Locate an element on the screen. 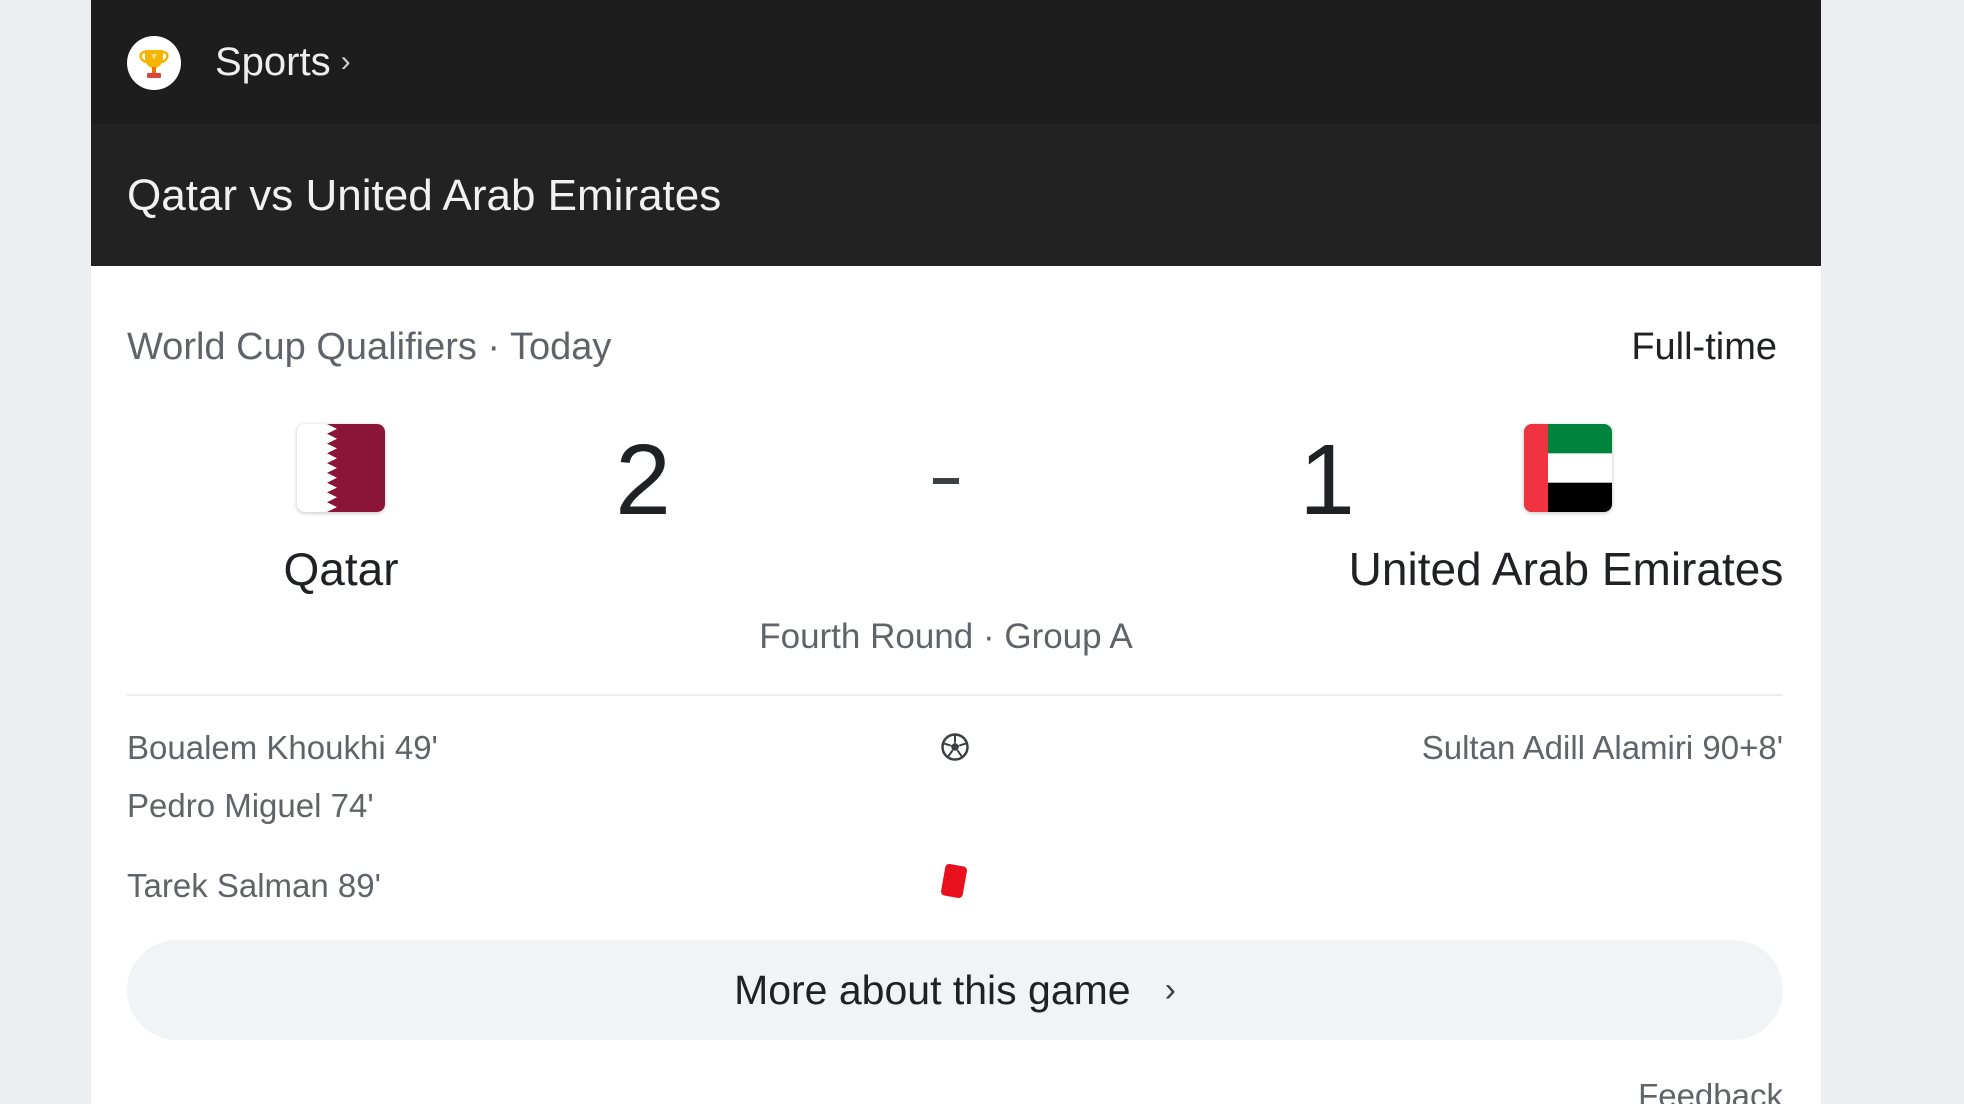 The width and height of the screenshot is (1964, 1104). home-score: 2 is located at coordinates (643, 480).